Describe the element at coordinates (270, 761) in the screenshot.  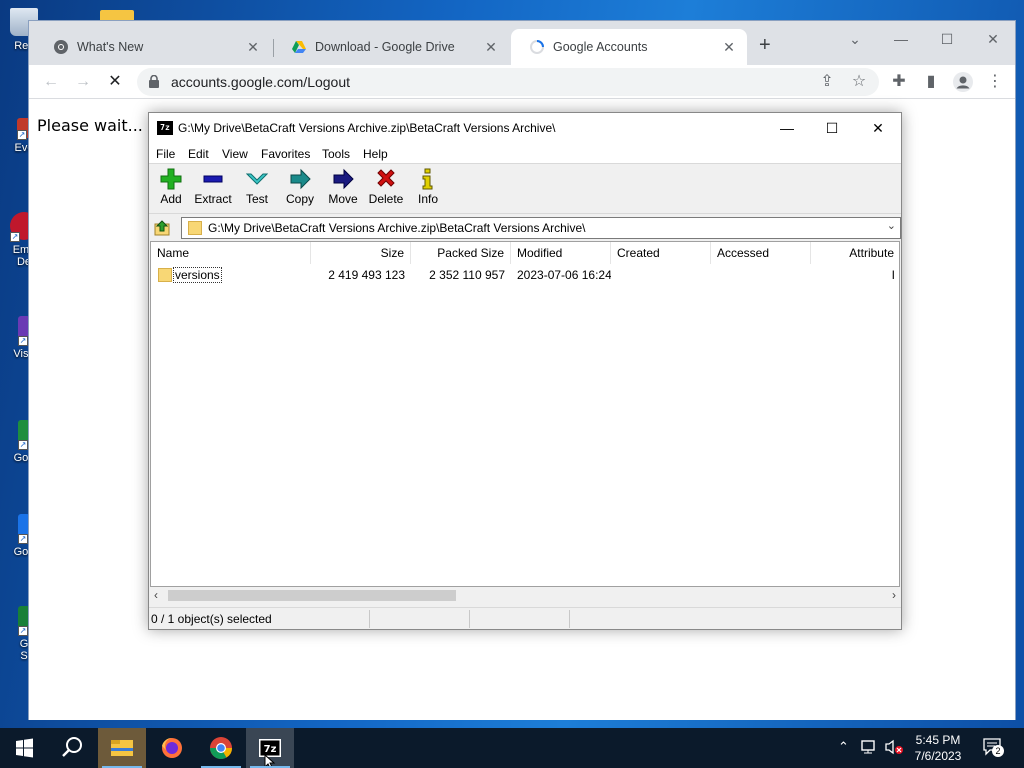
I see `mouse-cursor-icon` at that location.